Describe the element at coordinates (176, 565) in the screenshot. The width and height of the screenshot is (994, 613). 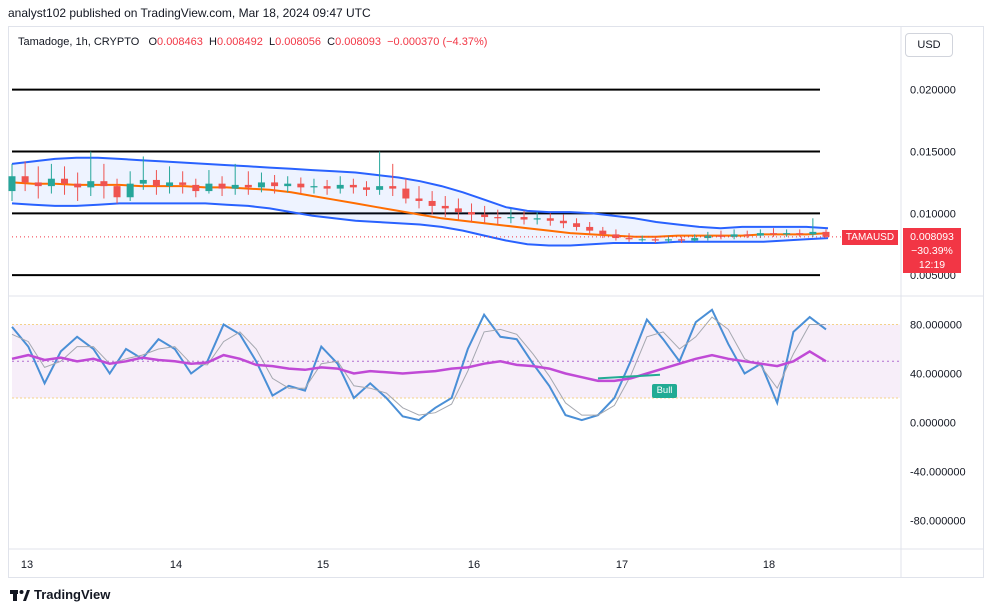
I see `time-tick-label: 14` at that location.